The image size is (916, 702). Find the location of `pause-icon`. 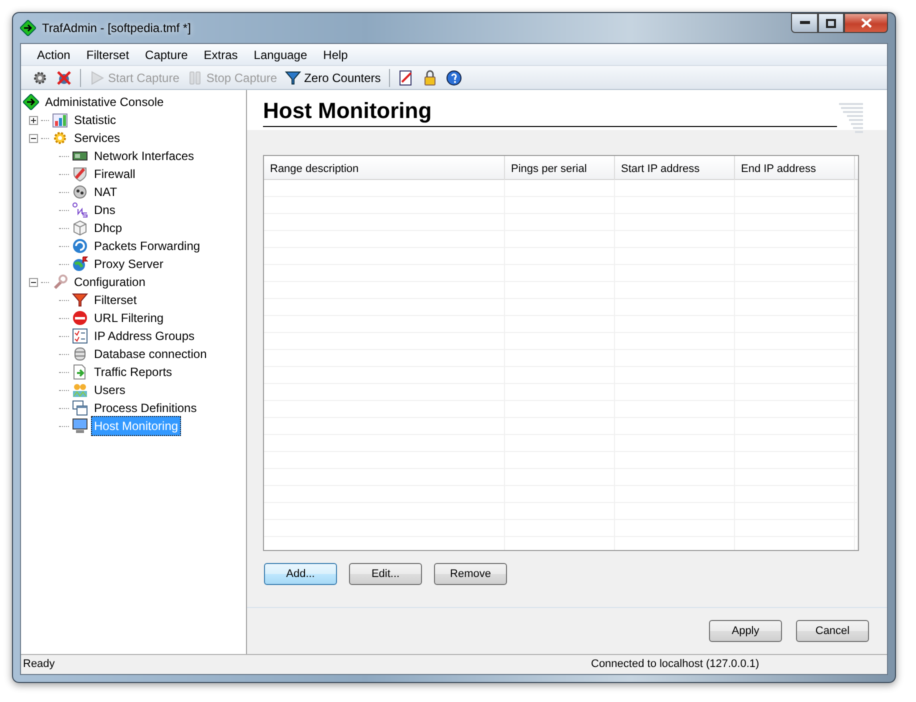

pause-icon is located at coordinates (195, 78).